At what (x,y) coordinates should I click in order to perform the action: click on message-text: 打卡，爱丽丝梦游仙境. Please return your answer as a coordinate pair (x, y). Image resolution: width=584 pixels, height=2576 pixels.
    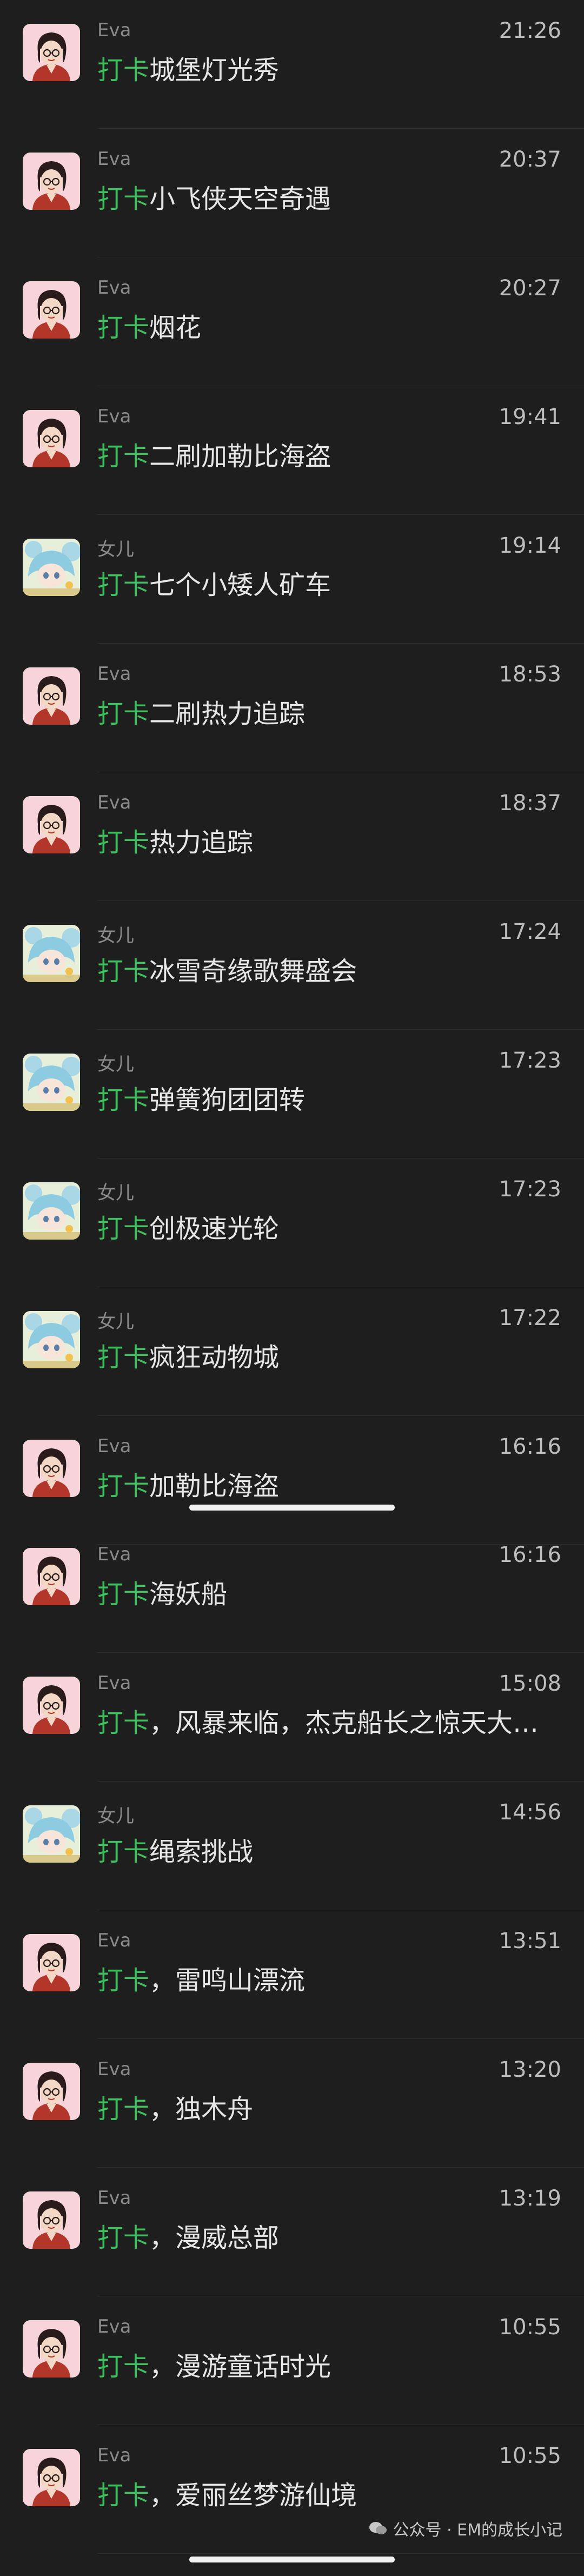
    Looking at the image, I should click on (324, 2493).